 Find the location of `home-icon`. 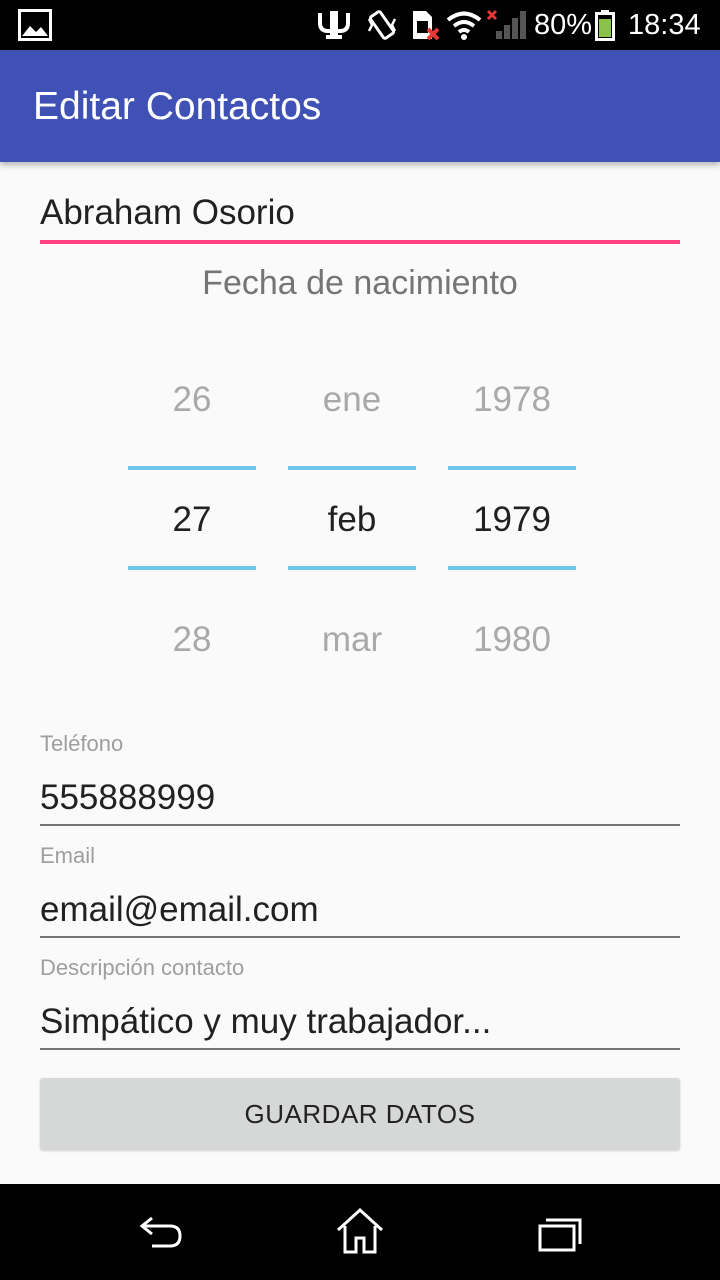

home-icon is located at coordinates (360, 1232).